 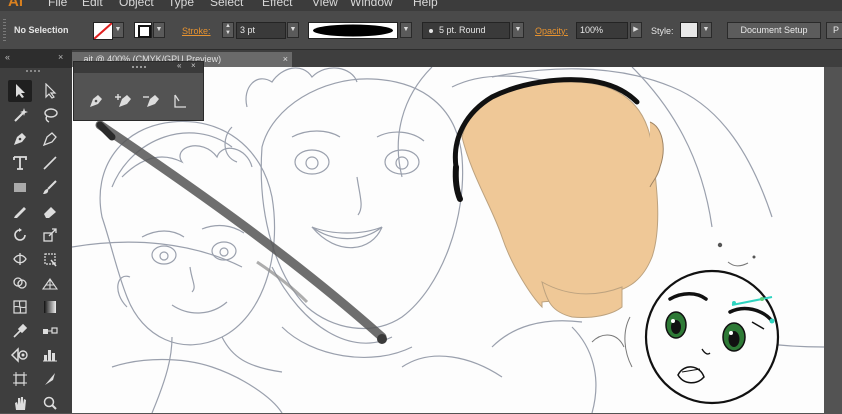 I want to click on stroke-dropdown: ▼, so click(x=159, y=30).